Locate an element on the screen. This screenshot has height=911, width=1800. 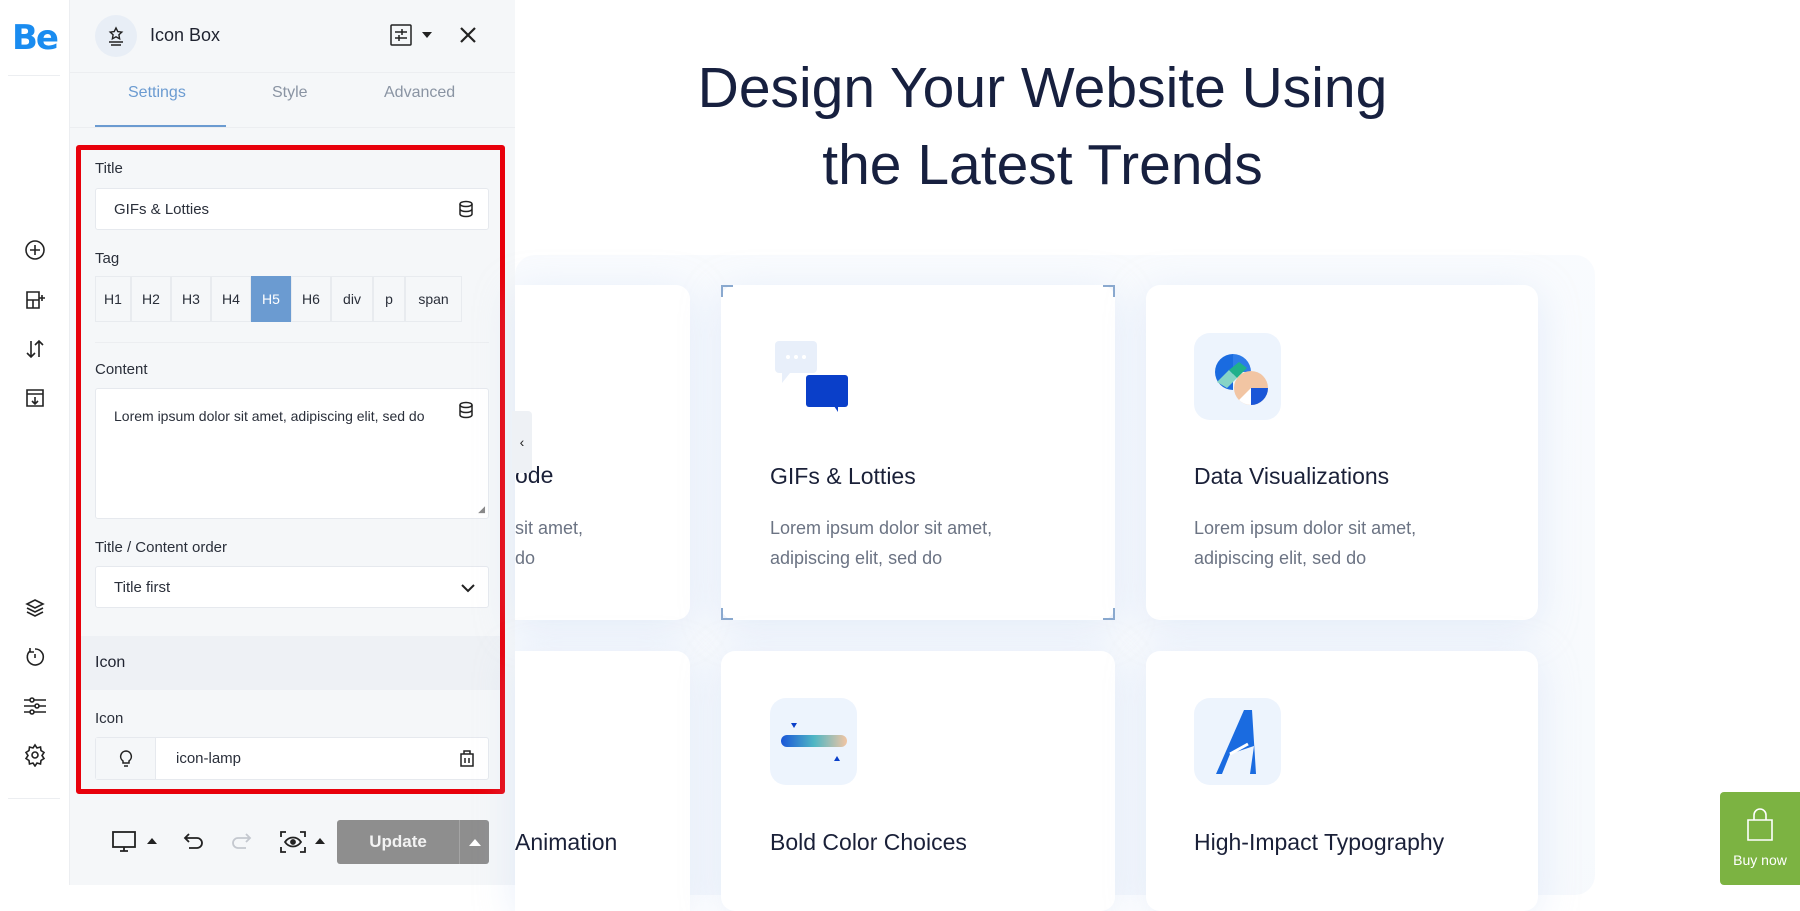
color-gradient-icon is located at coordinates (813, 741).